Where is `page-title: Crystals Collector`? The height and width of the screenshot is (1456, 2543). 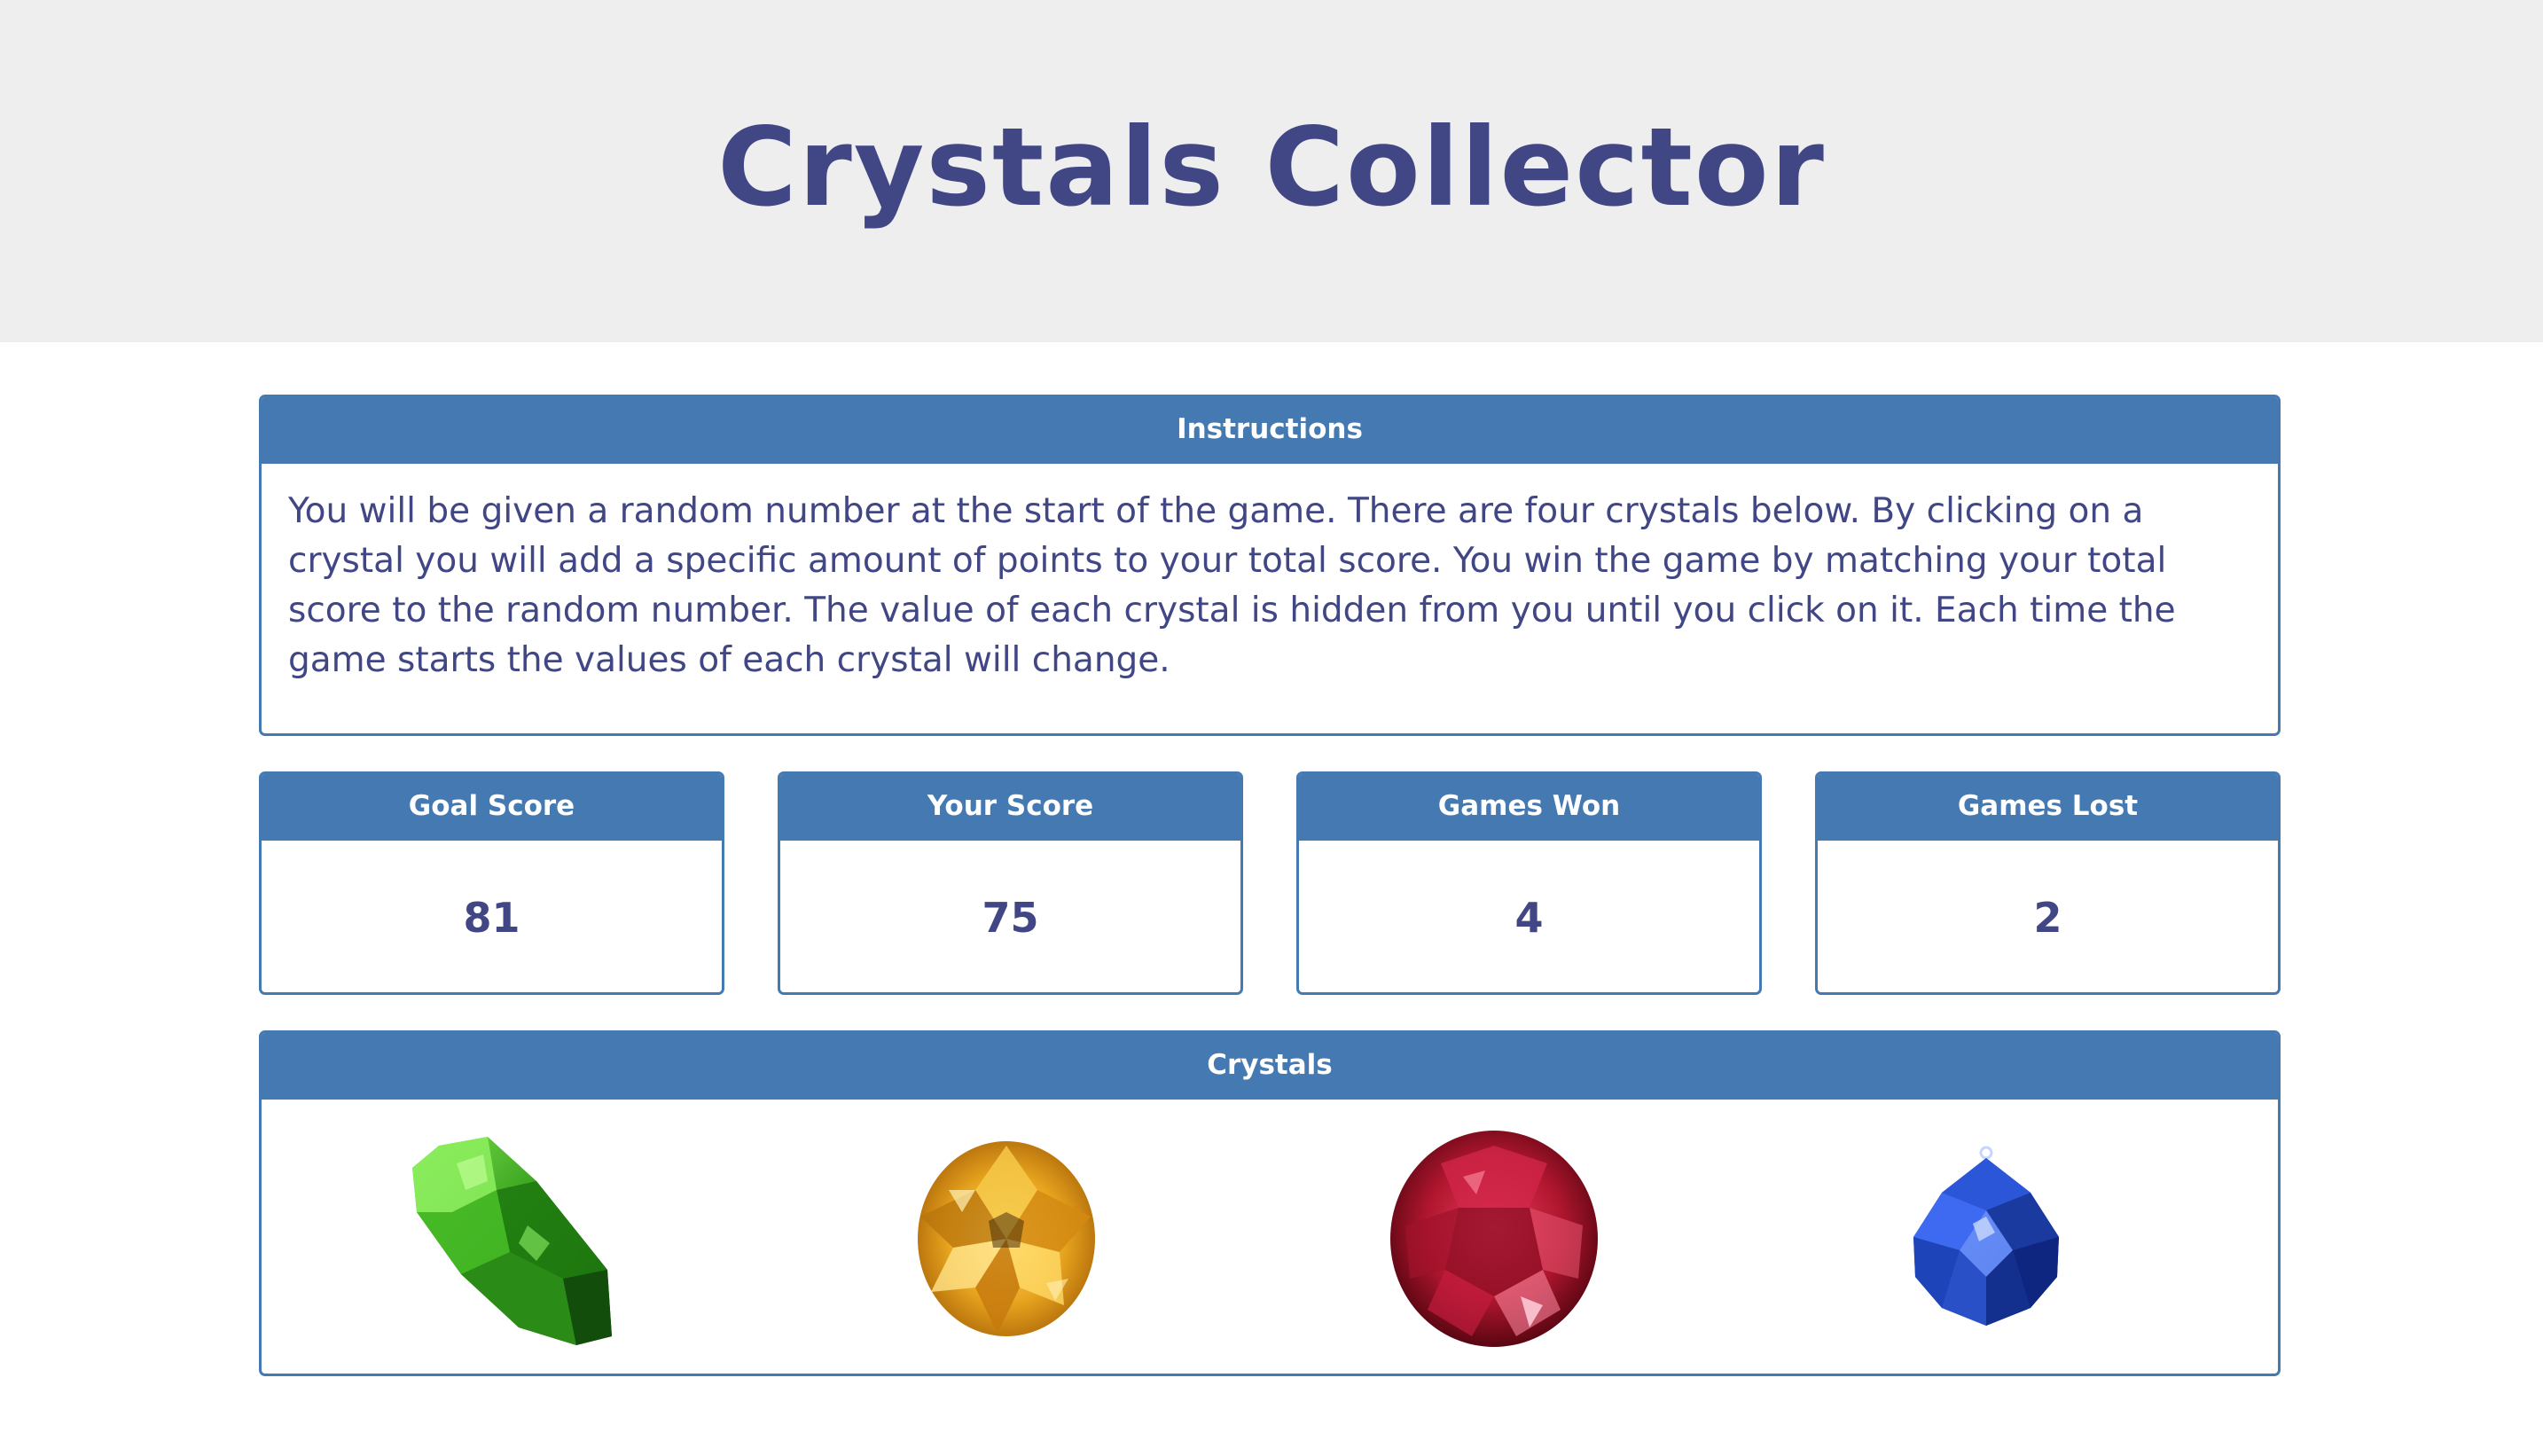
page-title: Crystals Collector is located at coordinates (1271, 168).